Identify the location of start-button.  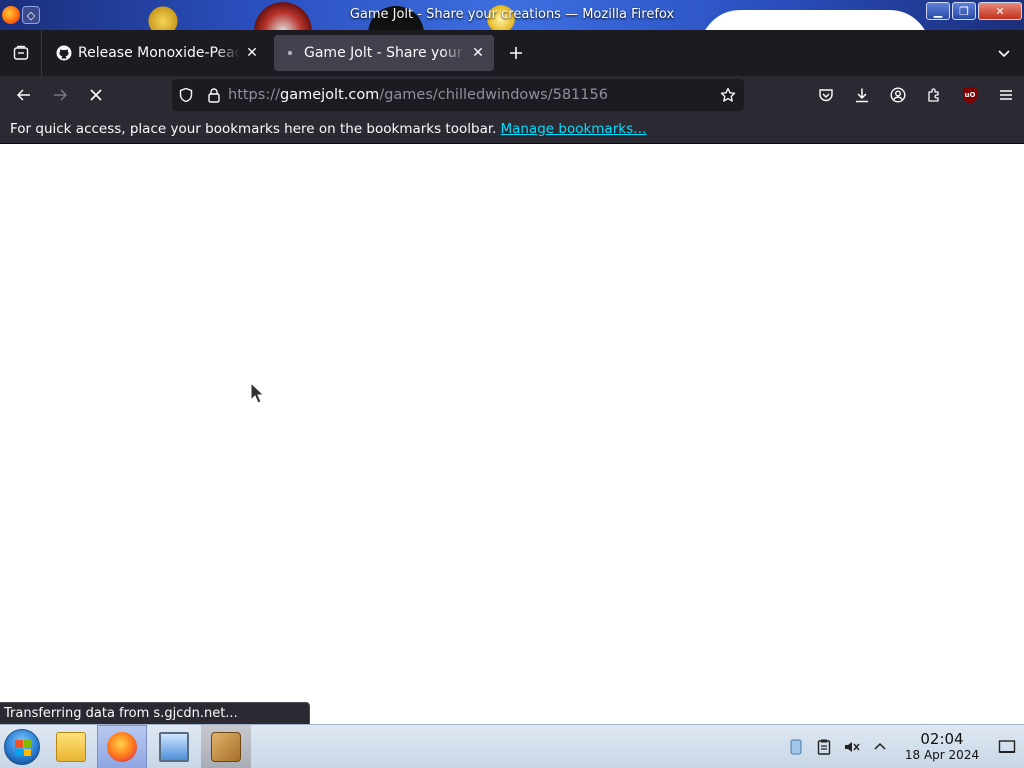
(22, 747).